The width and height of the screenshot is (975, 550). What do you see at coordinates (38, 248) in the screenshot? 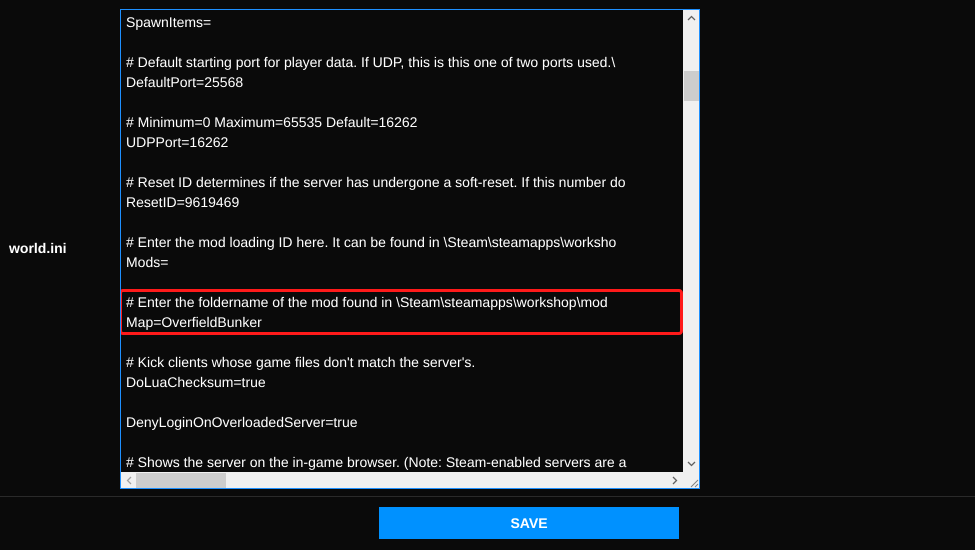
I see `setting-label: world.ini` at bounding box center [38, 248].